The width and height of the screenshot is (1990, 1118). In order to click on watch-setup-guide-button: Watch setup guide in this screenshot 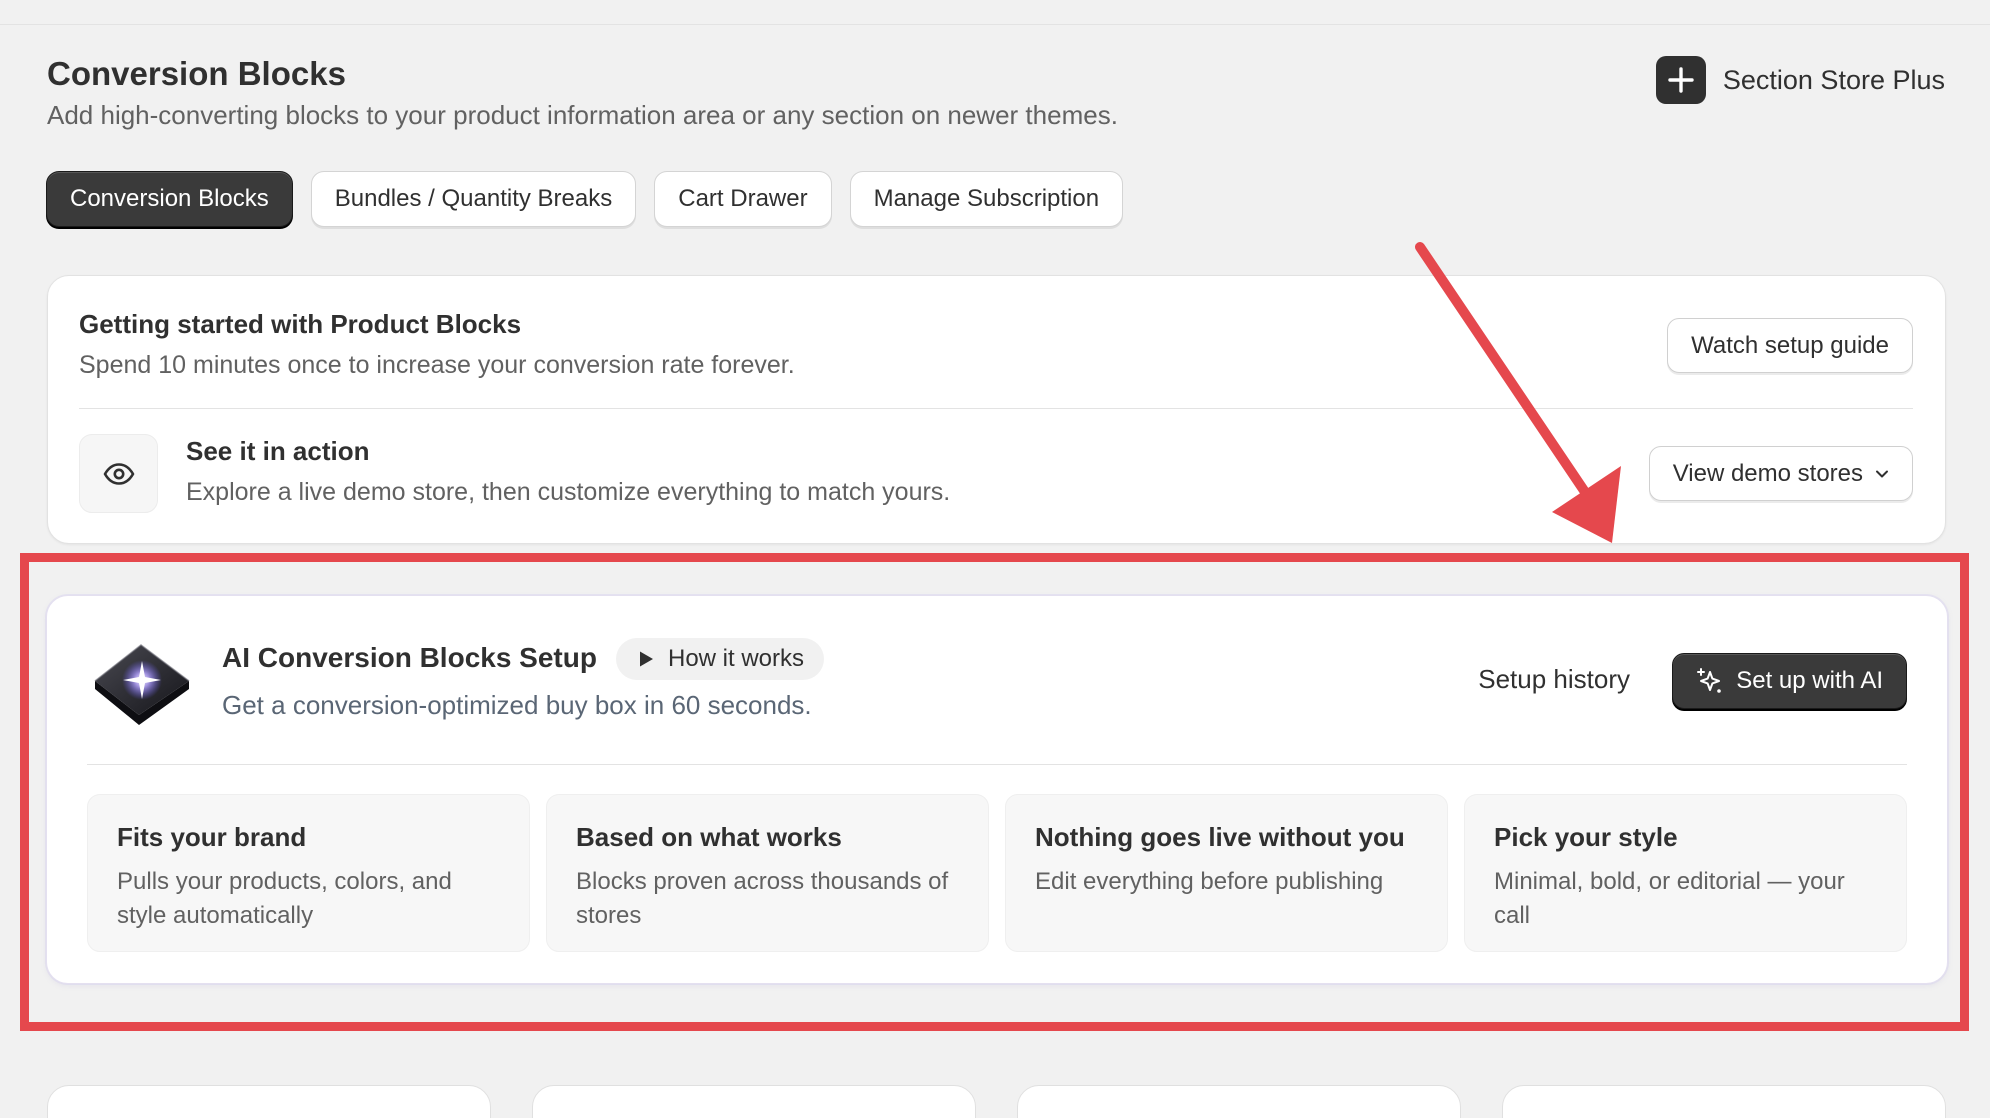, I will do `click(1790, 345)`.